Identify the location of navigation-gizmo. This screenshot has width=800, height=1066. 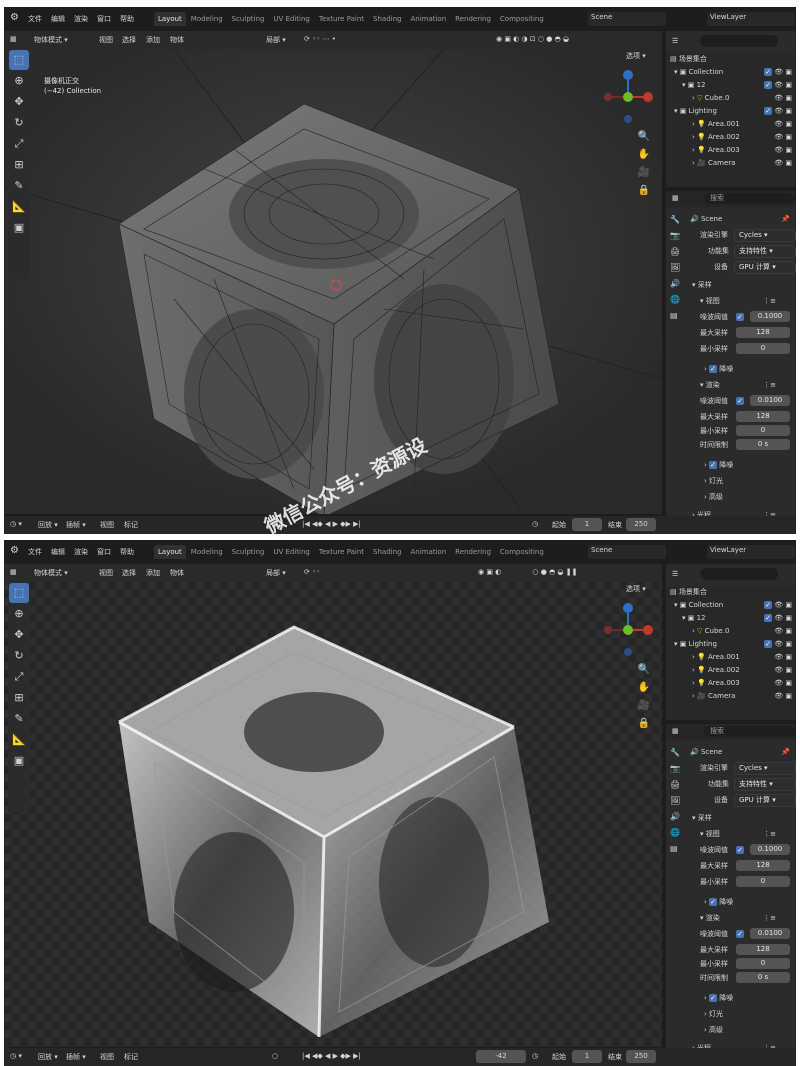
(628, 97).